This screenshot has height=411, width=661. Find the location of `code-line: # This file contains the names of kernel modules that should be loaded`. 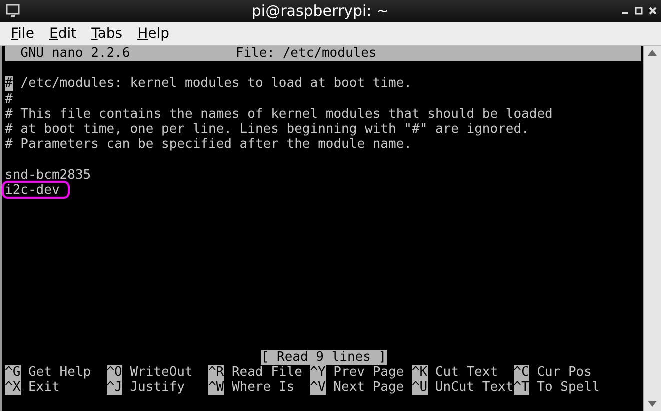

code-line: # This file contains the names of kernel modules that should be loaded is located at coordinates (279, 114).